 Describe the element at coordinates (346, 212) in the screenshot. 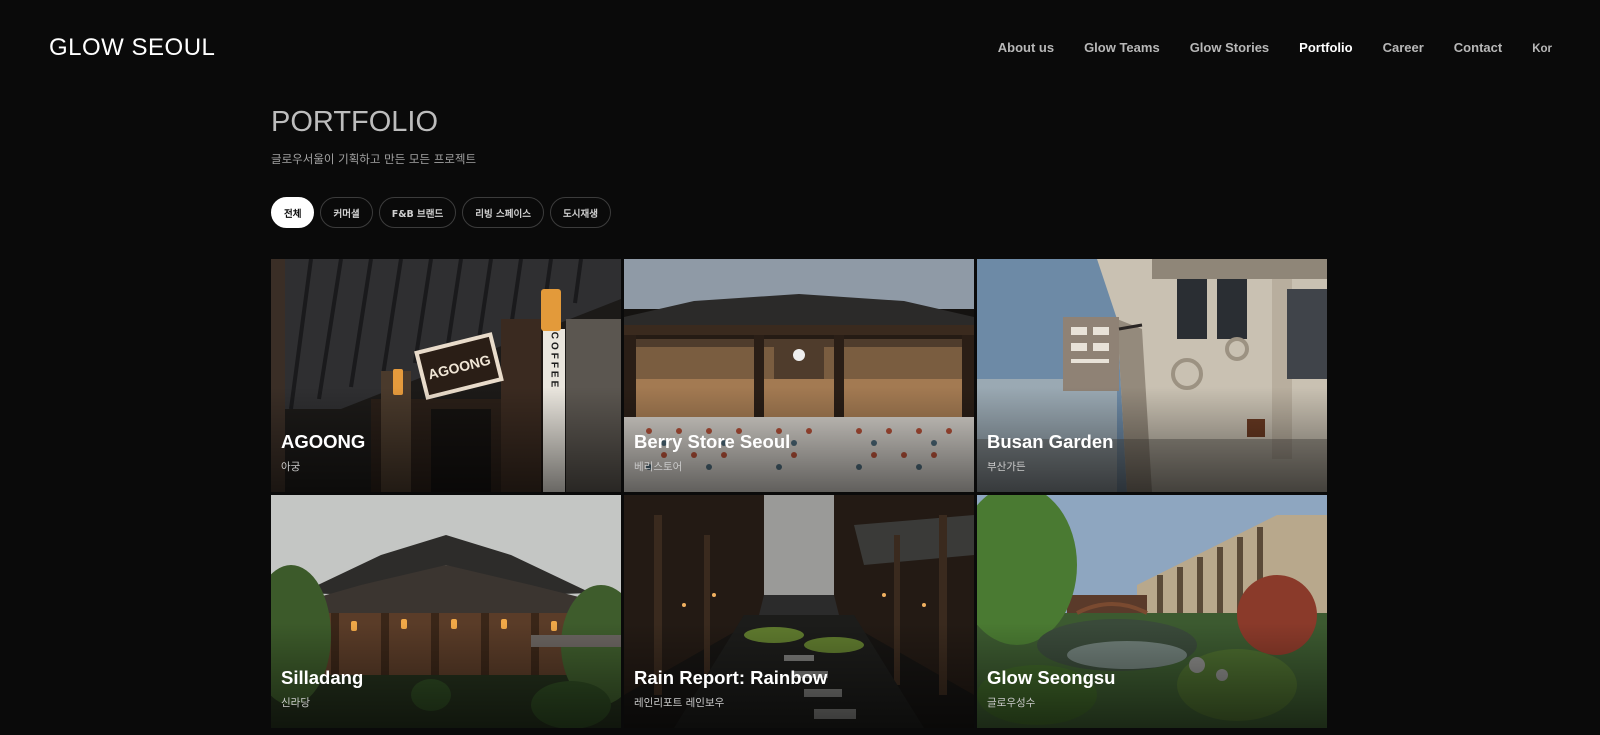

I see `filter-commercial: 커머셜` at that location.